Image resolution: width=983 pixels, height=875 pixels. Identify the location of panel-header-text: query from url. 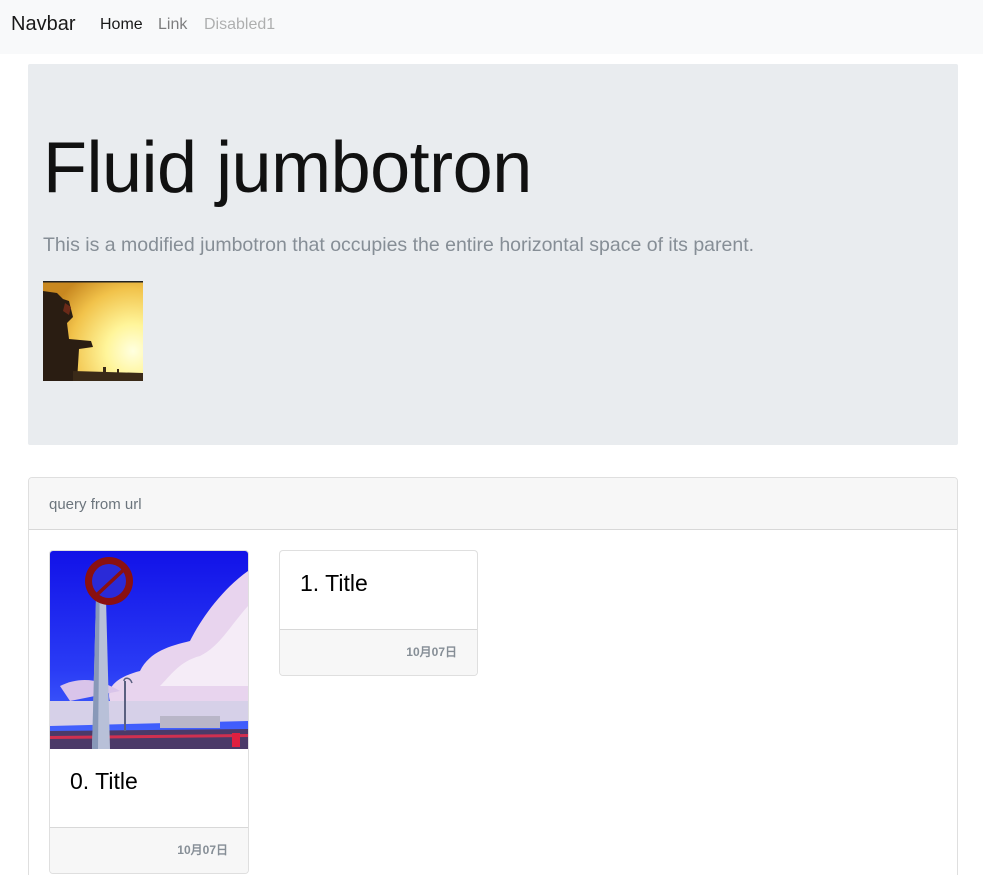
(95, 504).